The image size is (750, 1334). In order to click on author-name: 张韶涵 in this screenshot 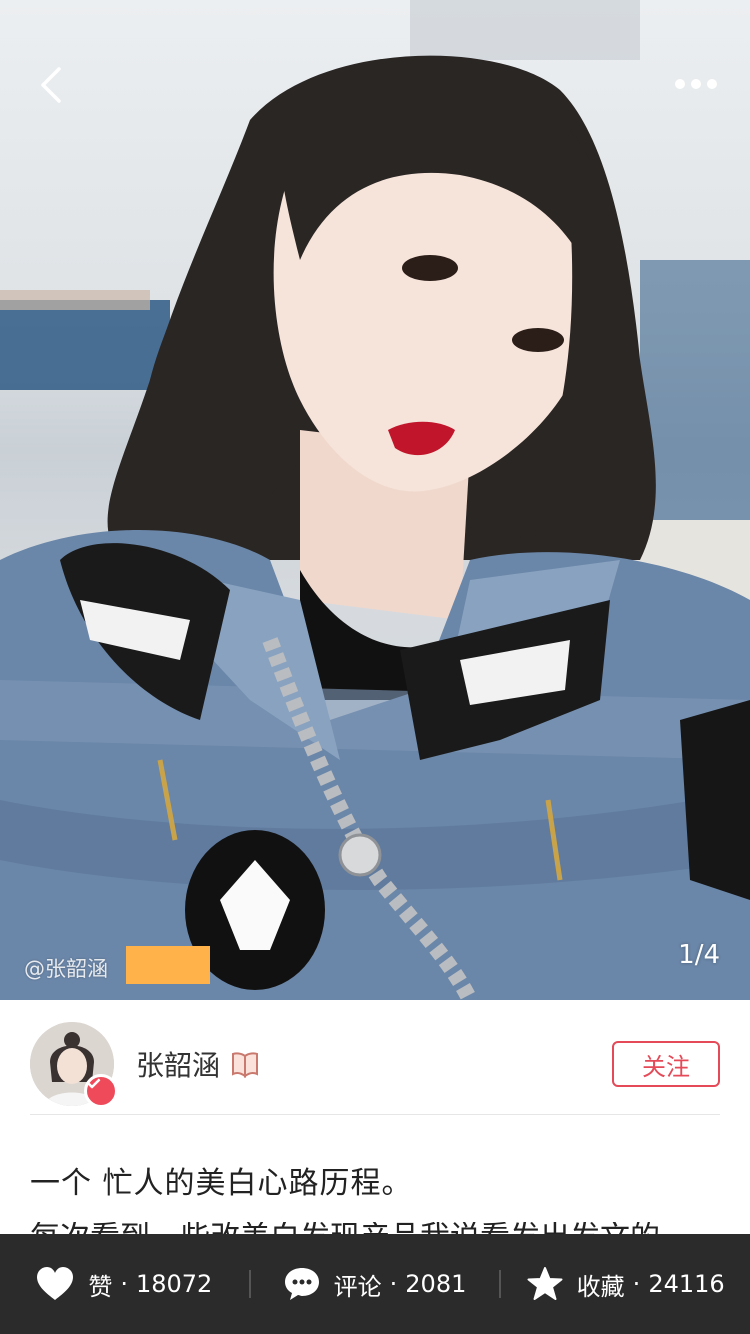, I will do `click(178, 1064)`.